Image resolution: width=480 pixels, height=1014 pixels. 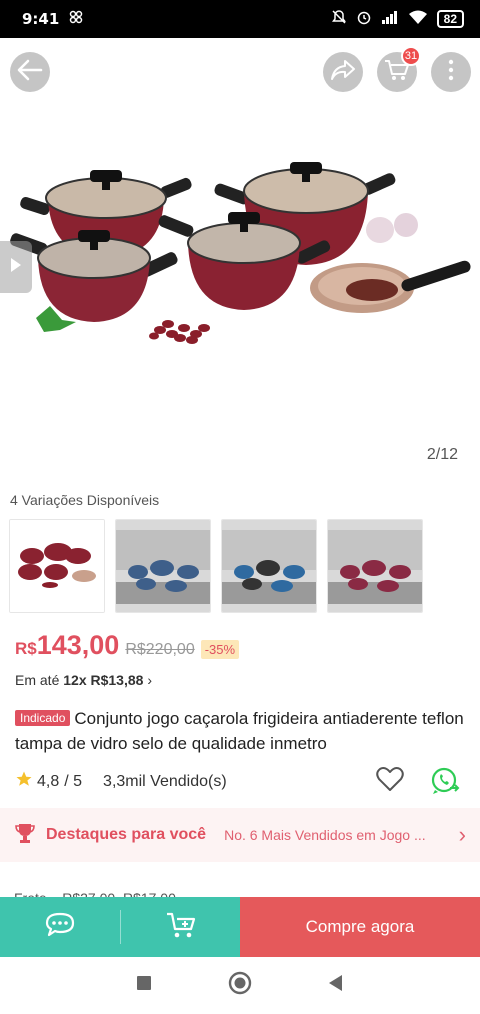 I want to click on share-icon, so click(x=343, y=72).